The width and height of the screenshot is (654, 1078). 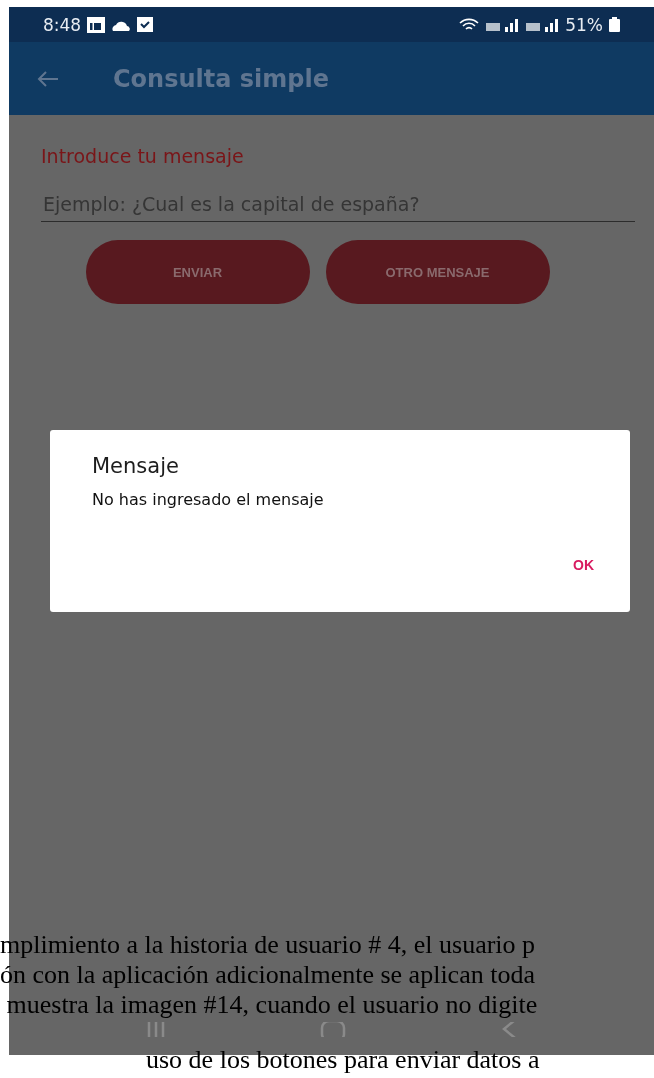 What do you see at coordinates (156, 1029) in the screenshot?
I see `recent-apps-icon` at bounding box center [156, 1029].